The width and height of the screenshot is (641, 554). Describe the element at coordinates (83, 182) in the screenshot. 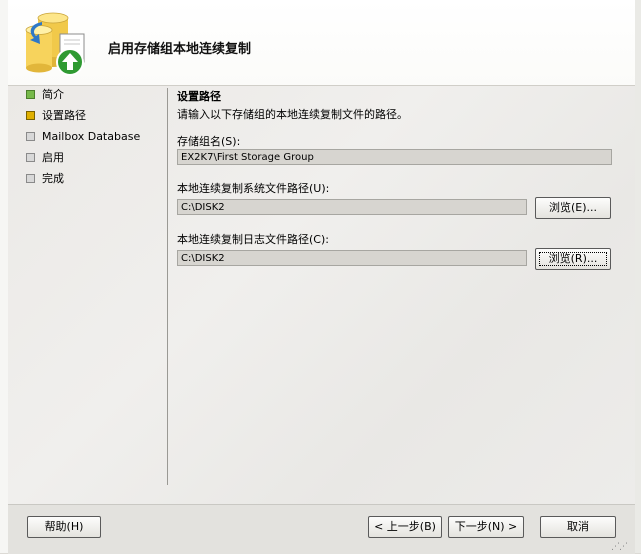

I see `nav-step-finish: 完成` at that location.